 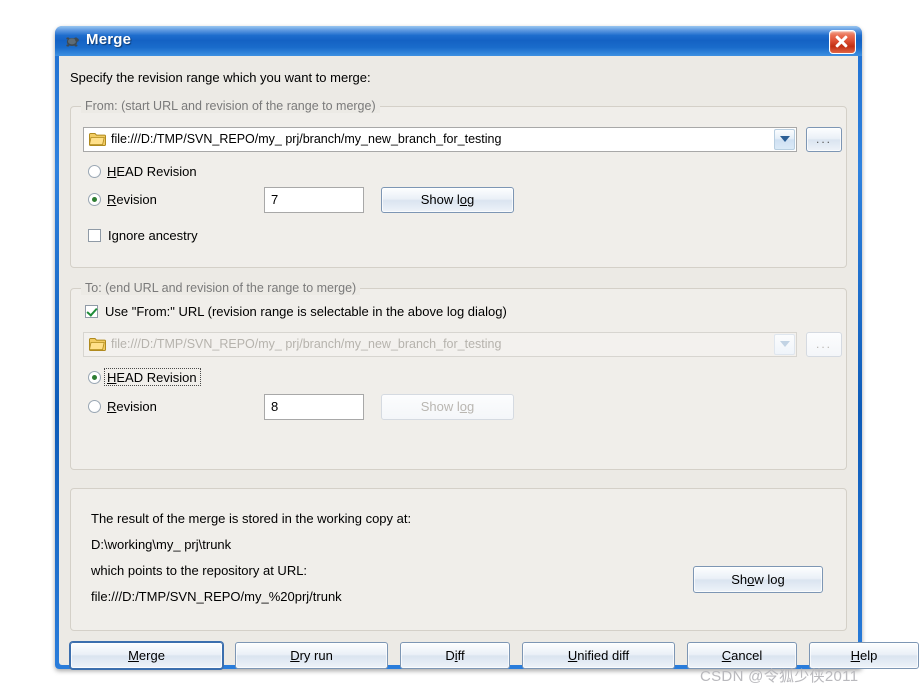 I want to click on label-post: ry run, so click(x=316, y=655).